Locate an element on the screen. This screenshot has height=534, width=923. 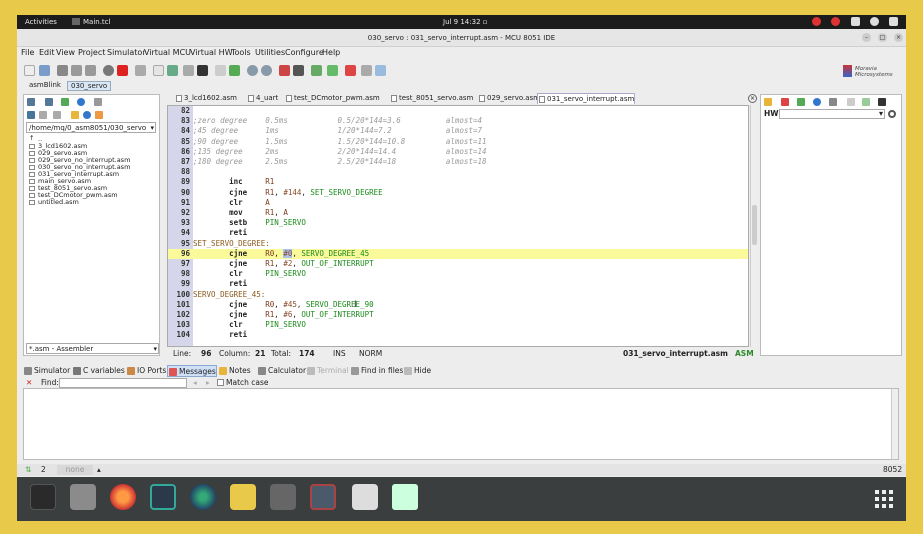
scrollbar-thumb is located at coordinates (754, 225).